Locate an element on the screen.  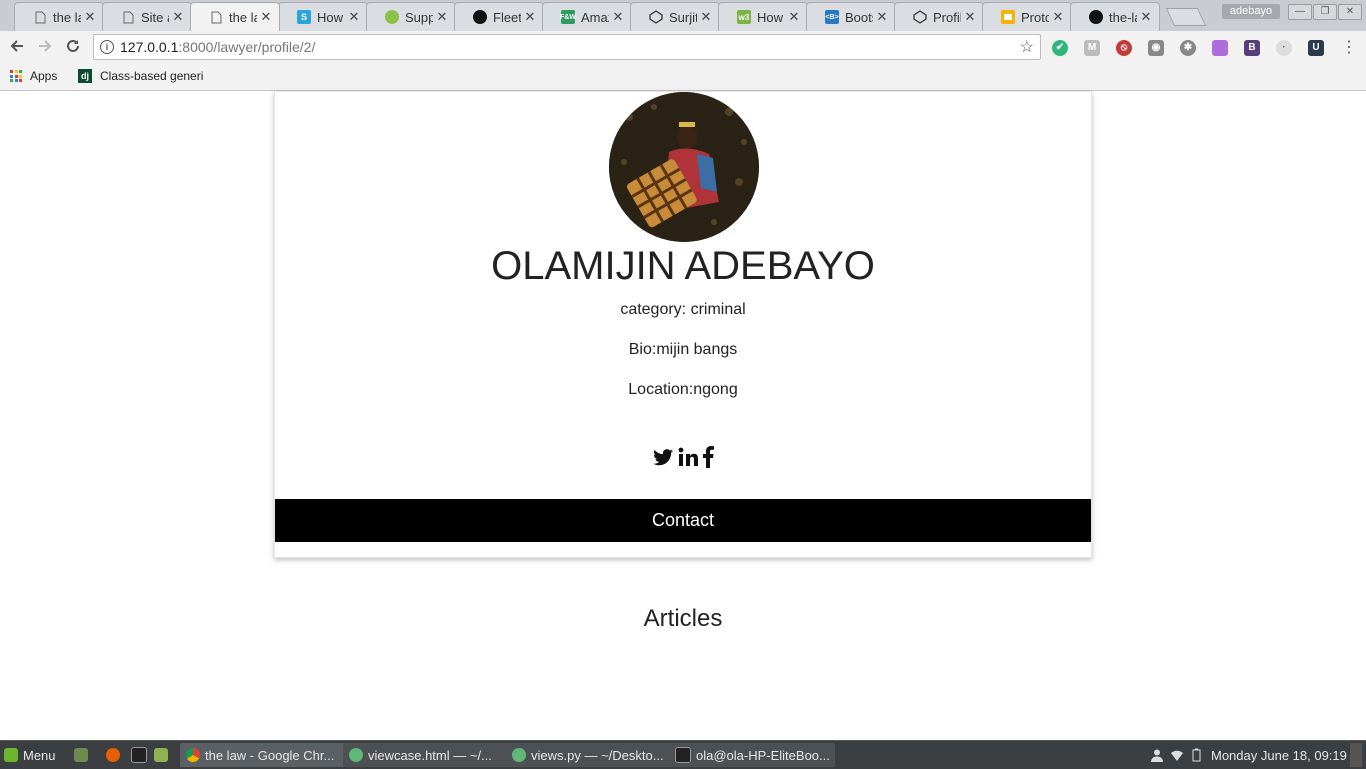
profile-name: OLAMIJIN ADEBAYO is located at coordinates (683, 266).